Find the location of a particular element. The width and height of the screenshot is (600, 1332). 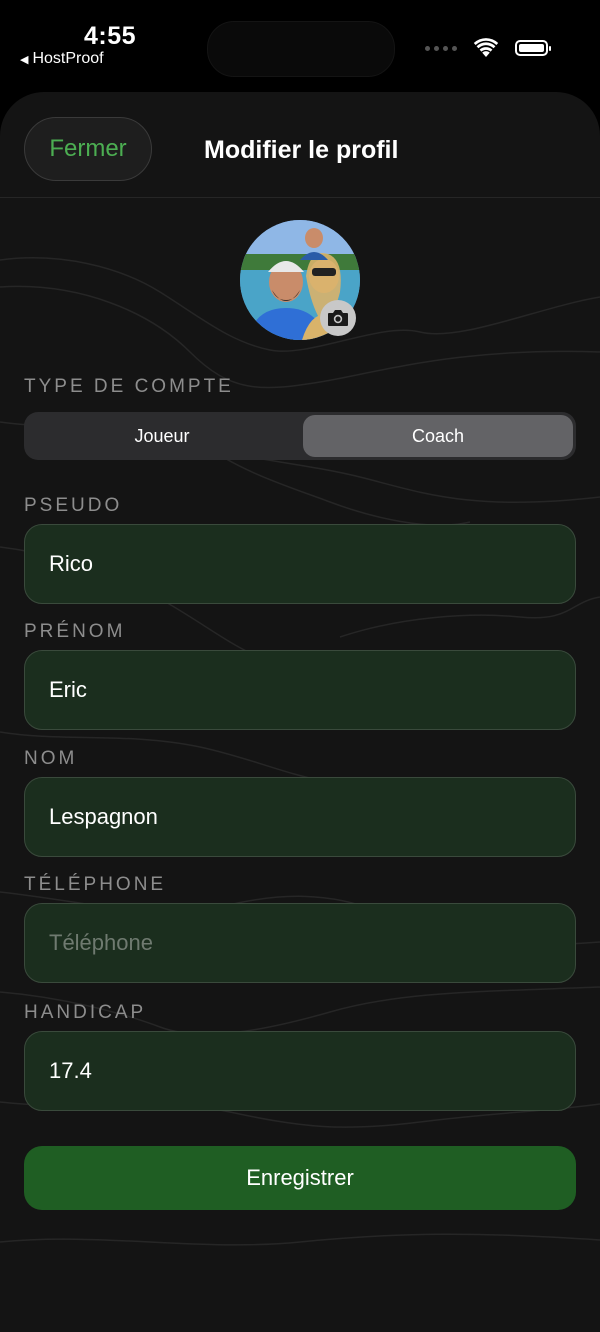

segment-coach: Coach is located at coordinates (438, 436).